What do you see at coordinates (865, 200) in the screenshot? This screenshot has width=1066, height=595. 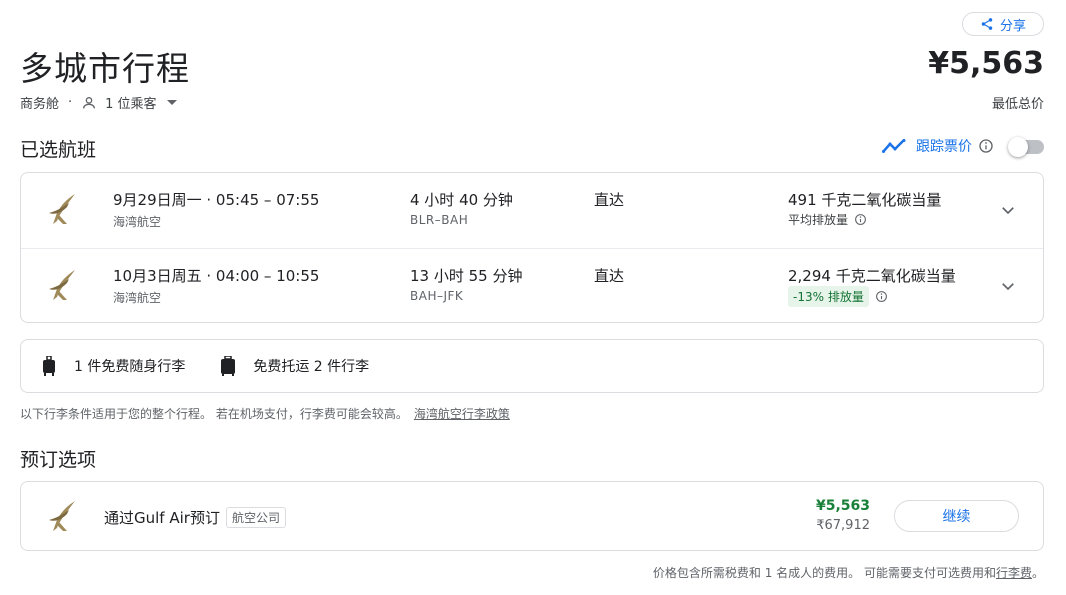 I see `flight-emissions: 491 千克二氧化碳当量` at bounding box center [865, 200].